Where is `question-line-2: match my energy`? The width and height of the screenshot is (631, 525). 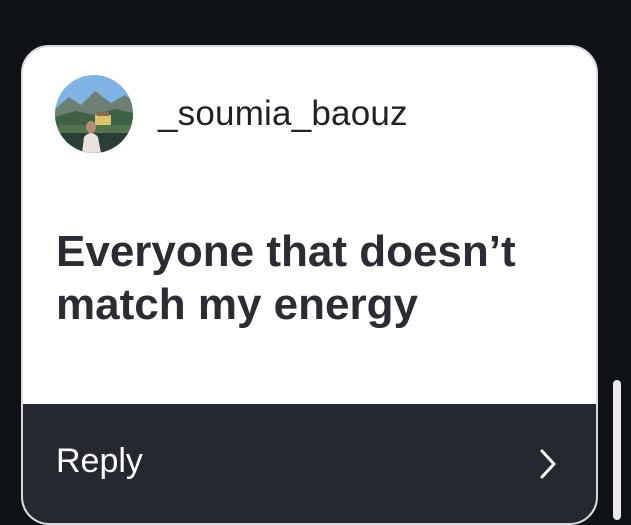
question-line-2: match my energy is located at coordinates (237, 304).